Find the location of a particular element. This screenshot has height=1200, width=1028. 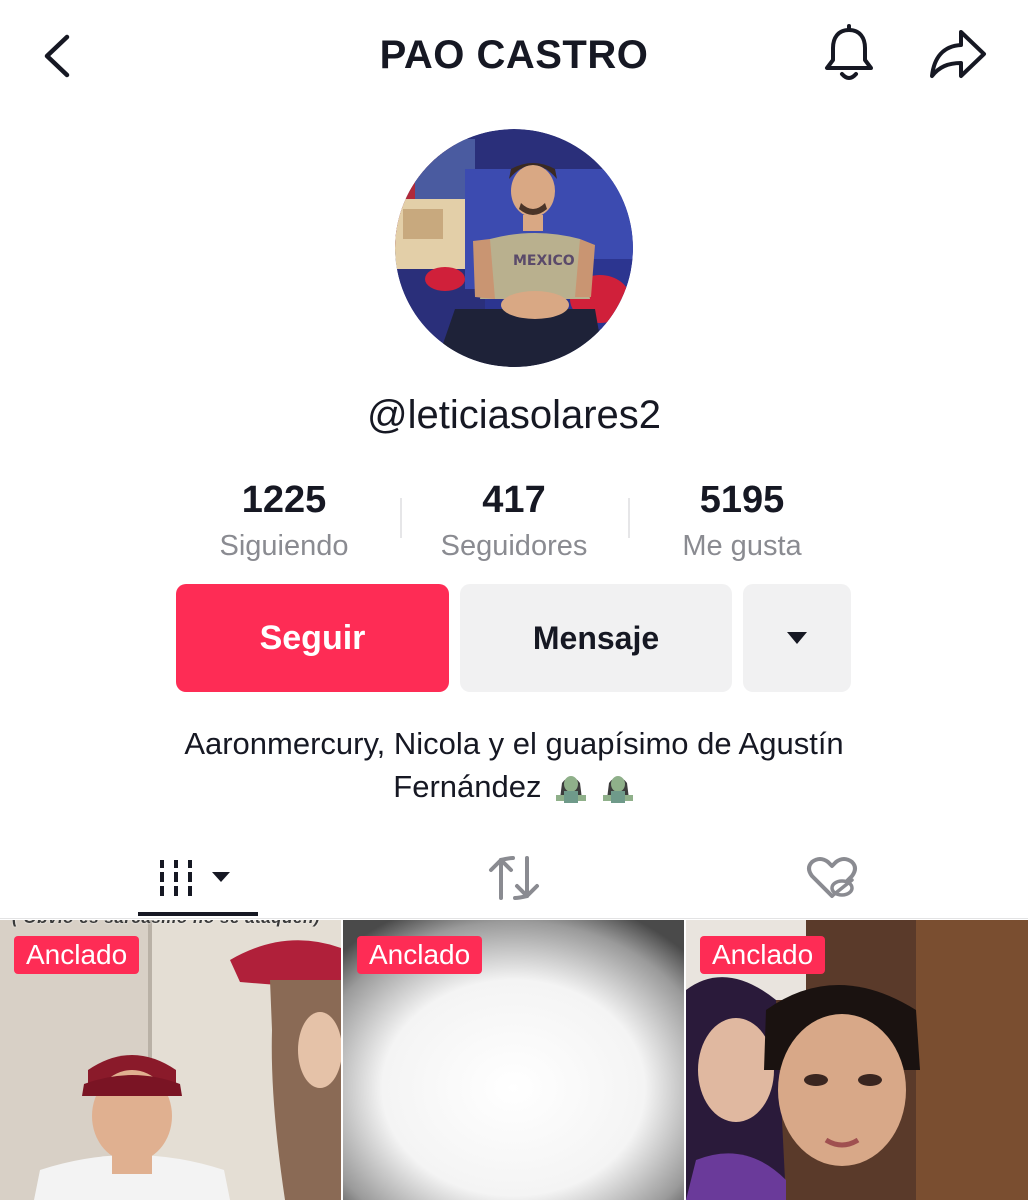

video-caption: ( Obvio es sarcasmo no se ataquen) is located at coordinates (172, 925).